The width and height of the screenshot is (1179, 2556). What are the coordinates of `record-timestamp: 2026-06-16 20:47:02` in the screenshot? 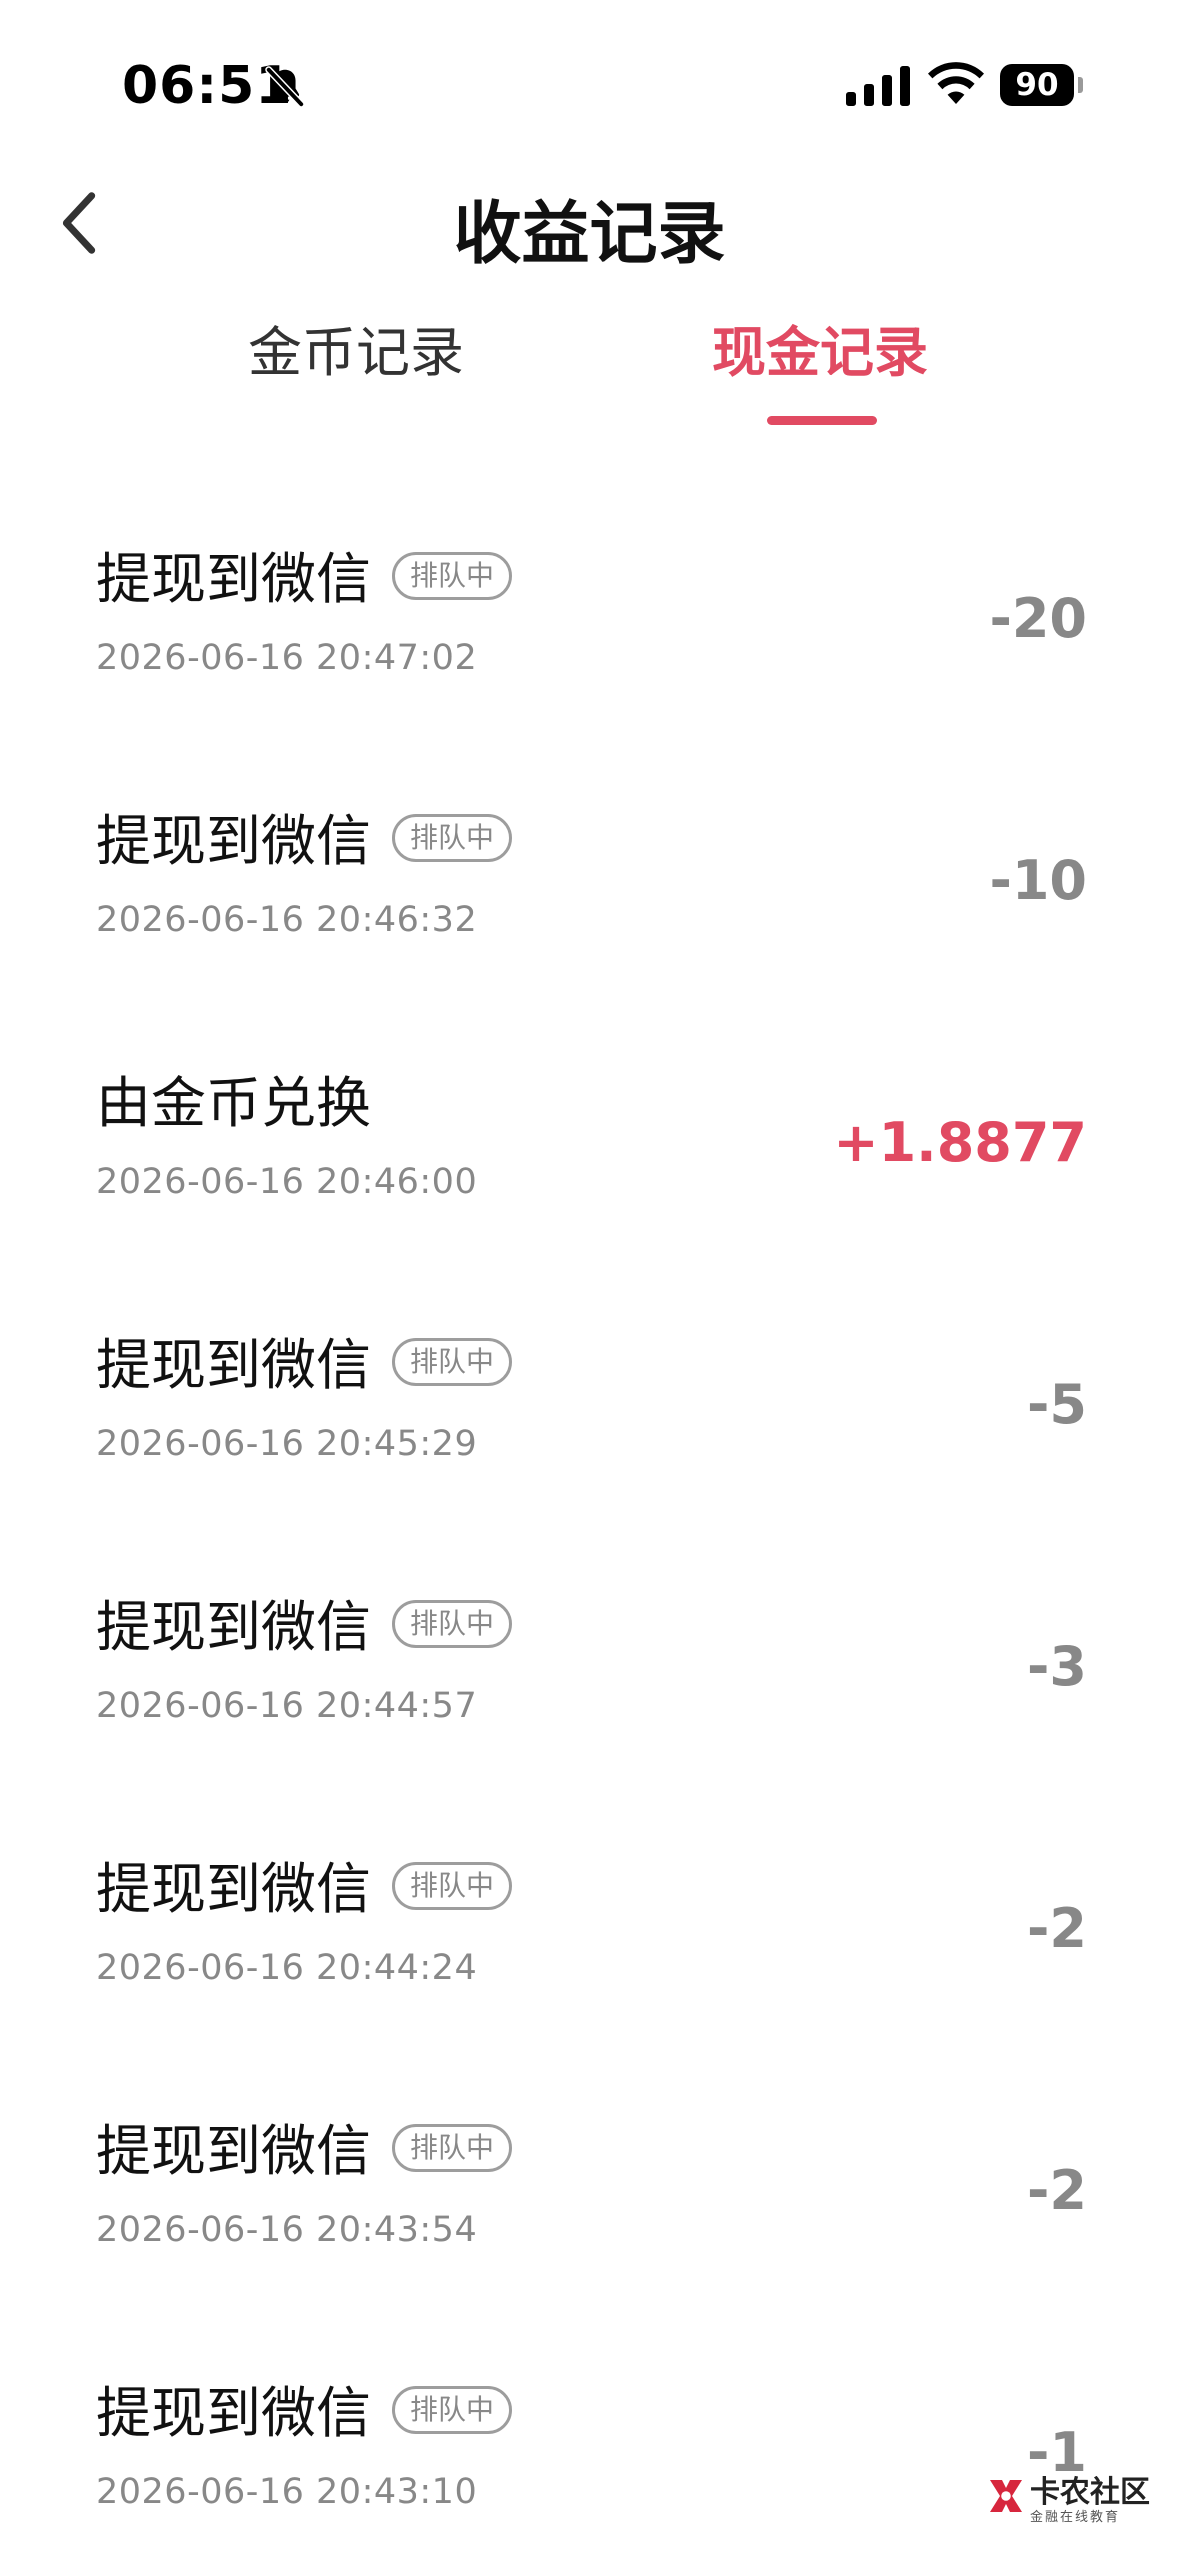 It's located at (287, 658).